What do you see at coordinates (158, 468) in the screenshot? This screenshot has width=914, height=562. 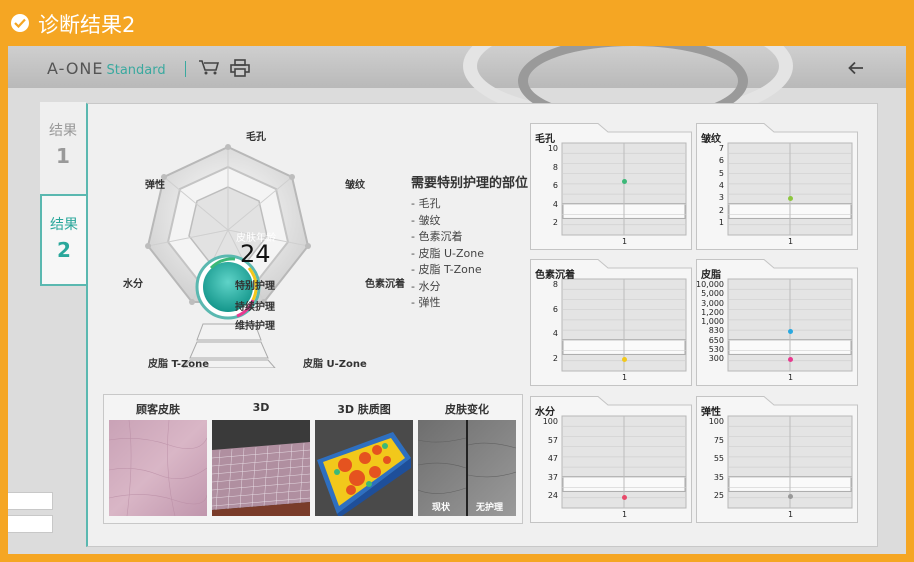 I see `customer-skin-image` at bounding box center [158, 468].